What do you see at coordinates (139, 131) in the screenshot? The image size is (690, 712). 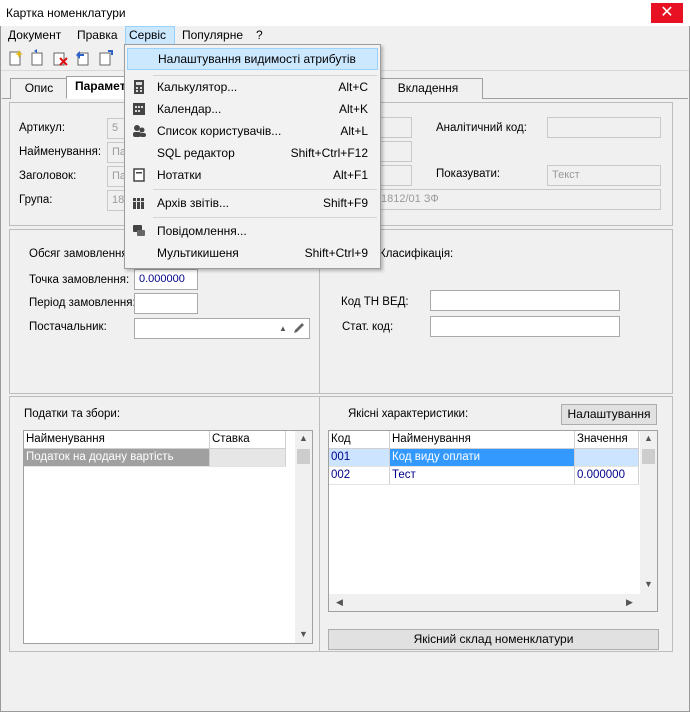 I see `users-icon` at bounding box center [139, 131].